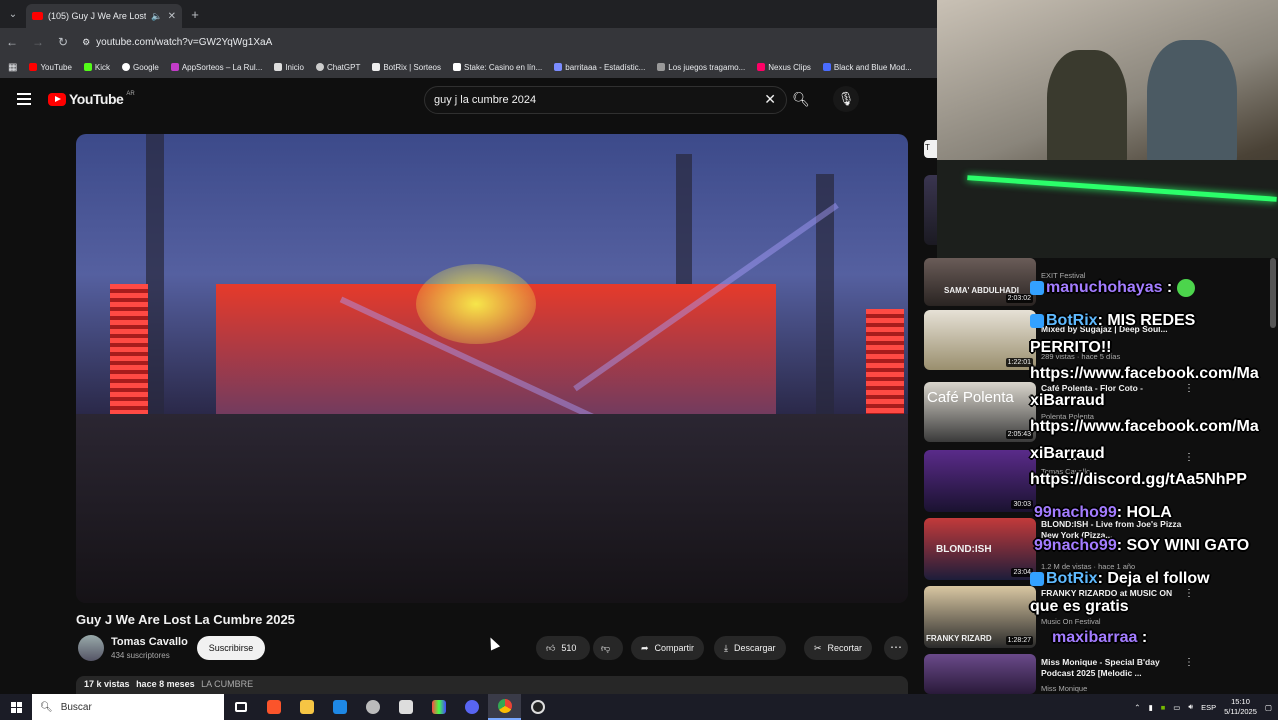 The height and width of the screenshot is (720, 1278). Describe the element at coordinates (140, 67) in the screenshot. I see `bookmark-google: Google` at that location.